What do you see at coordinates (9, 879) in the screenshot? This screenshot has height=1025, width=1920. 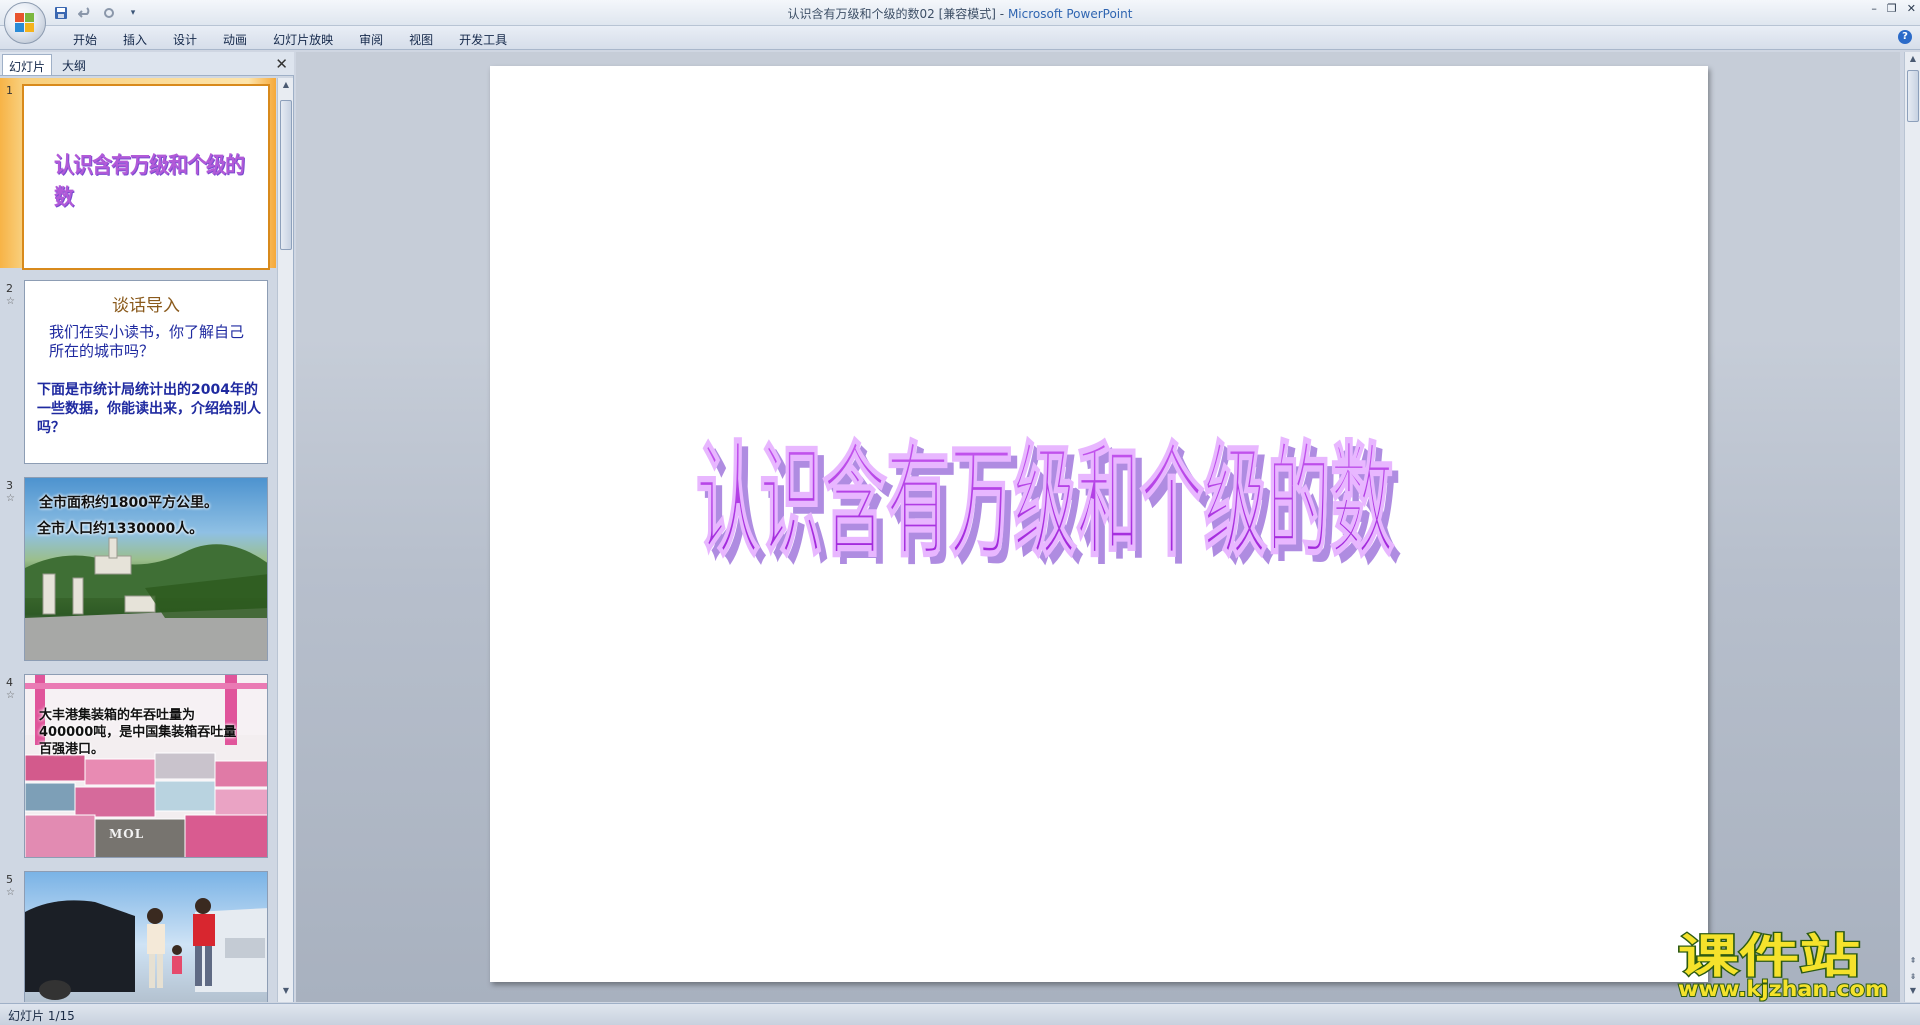 I see `thumbnail-number: 5` at bounding box center [9, 879].